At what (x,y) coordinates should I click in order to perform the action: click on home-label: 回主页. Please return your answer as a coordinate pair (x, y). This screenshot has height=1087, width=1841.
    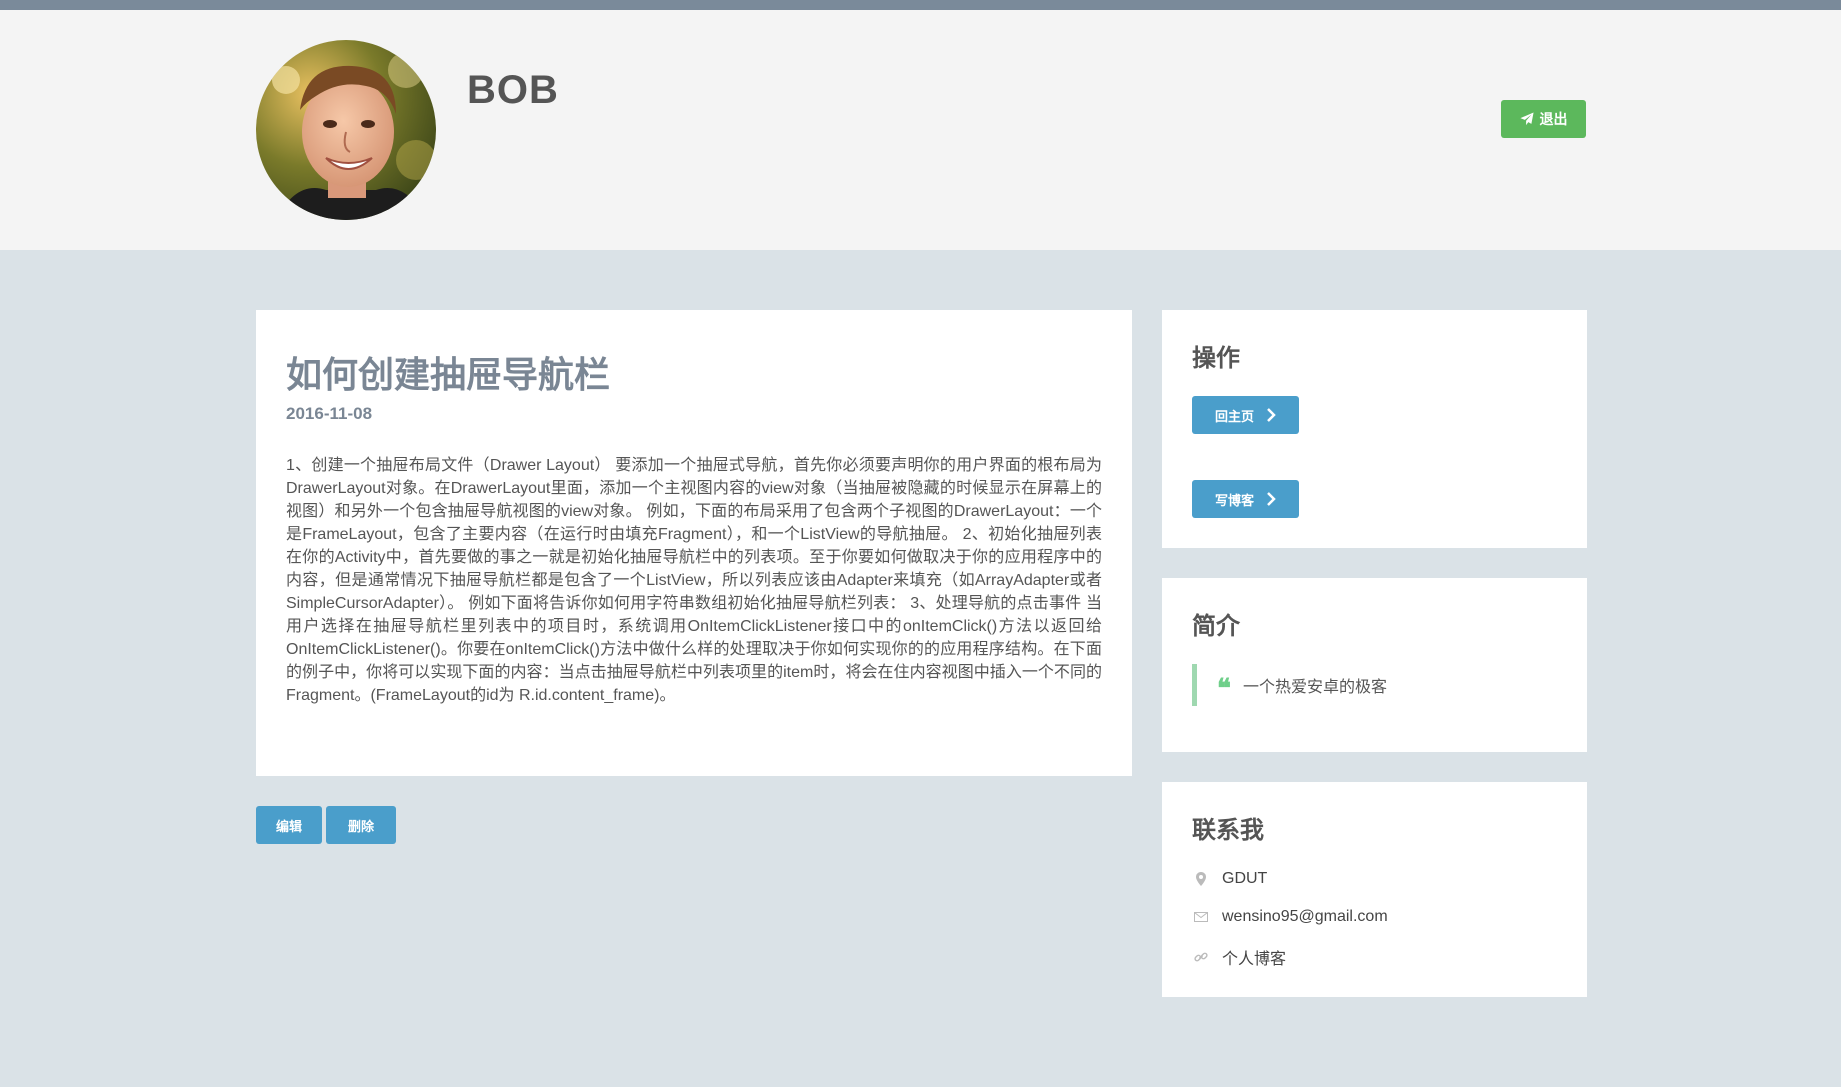
    Looking at the image, I should click on (1234, 416).